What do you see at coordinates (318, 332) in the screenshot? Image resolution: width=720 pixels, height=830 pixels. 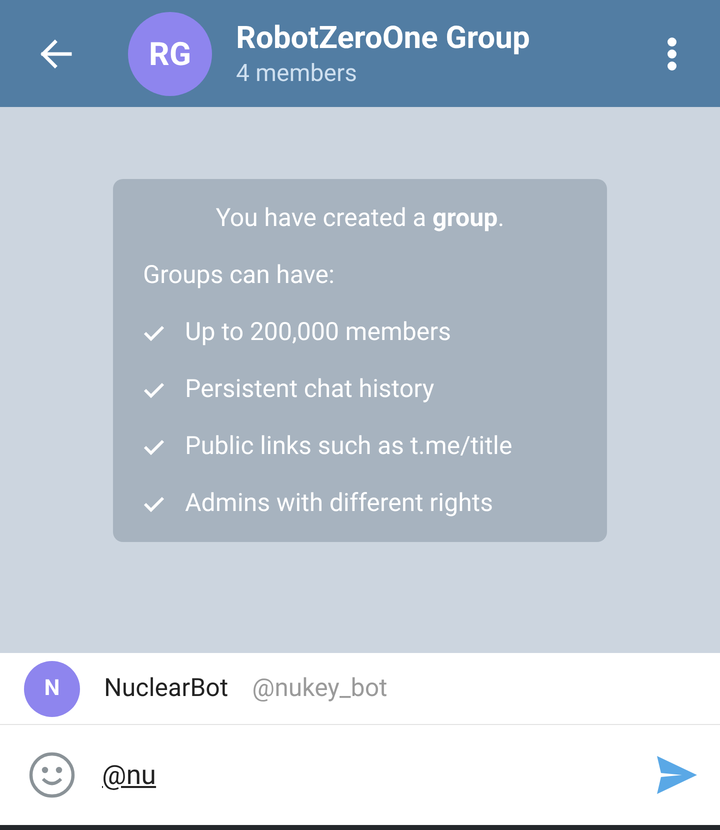 I see `feature-text: Up to 200,000 members` at bounding box center [318, 332].